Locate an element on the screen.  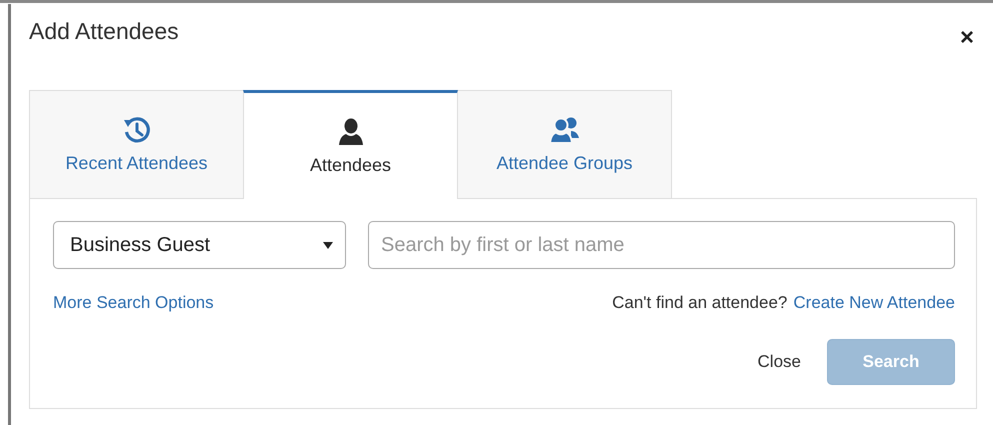
hint-text: Can't find an attendee? is located at coordinates (700, 303).